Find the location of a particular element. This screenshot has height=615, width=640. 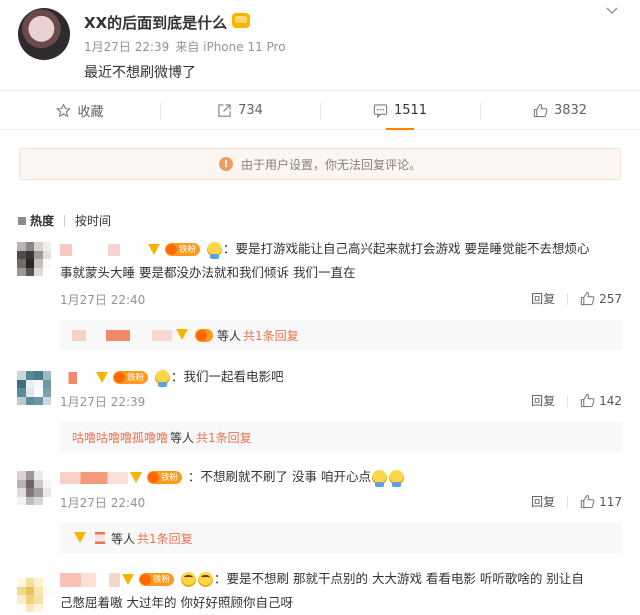

repost-count: 734 is located at coordinates (250, 110).